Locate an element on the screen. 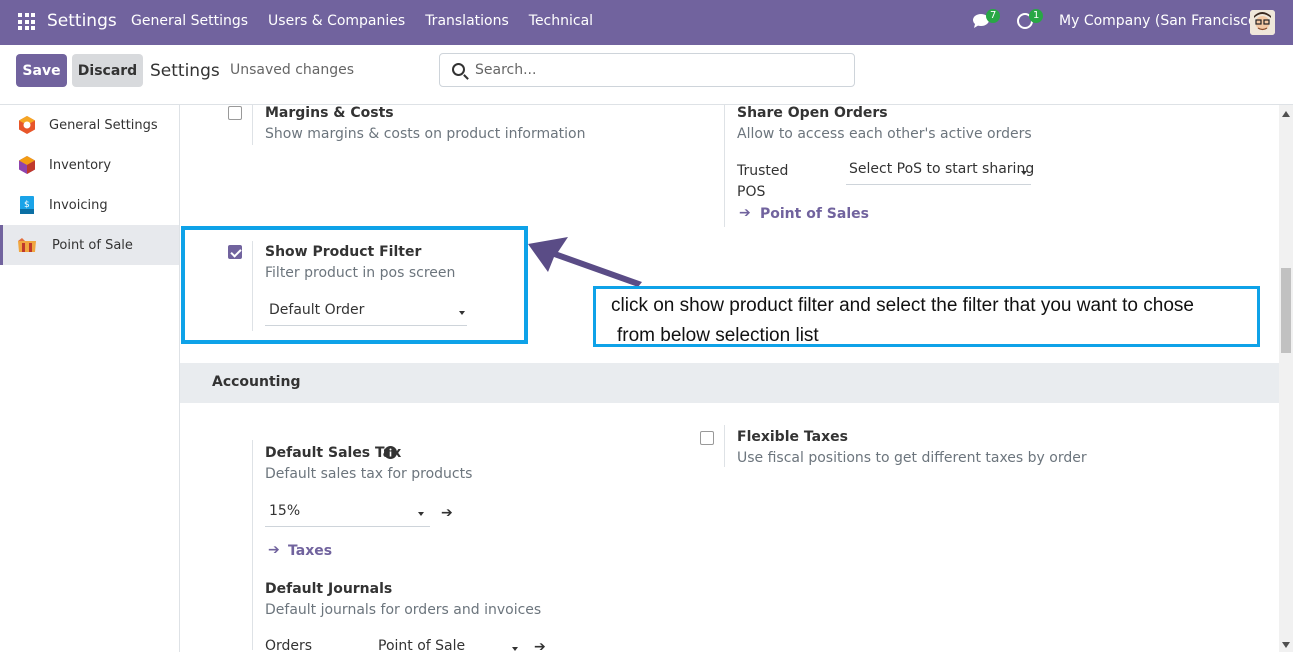 The image size is (1293, 652). menu-technical: Technical is located at coordinates (561, 21).